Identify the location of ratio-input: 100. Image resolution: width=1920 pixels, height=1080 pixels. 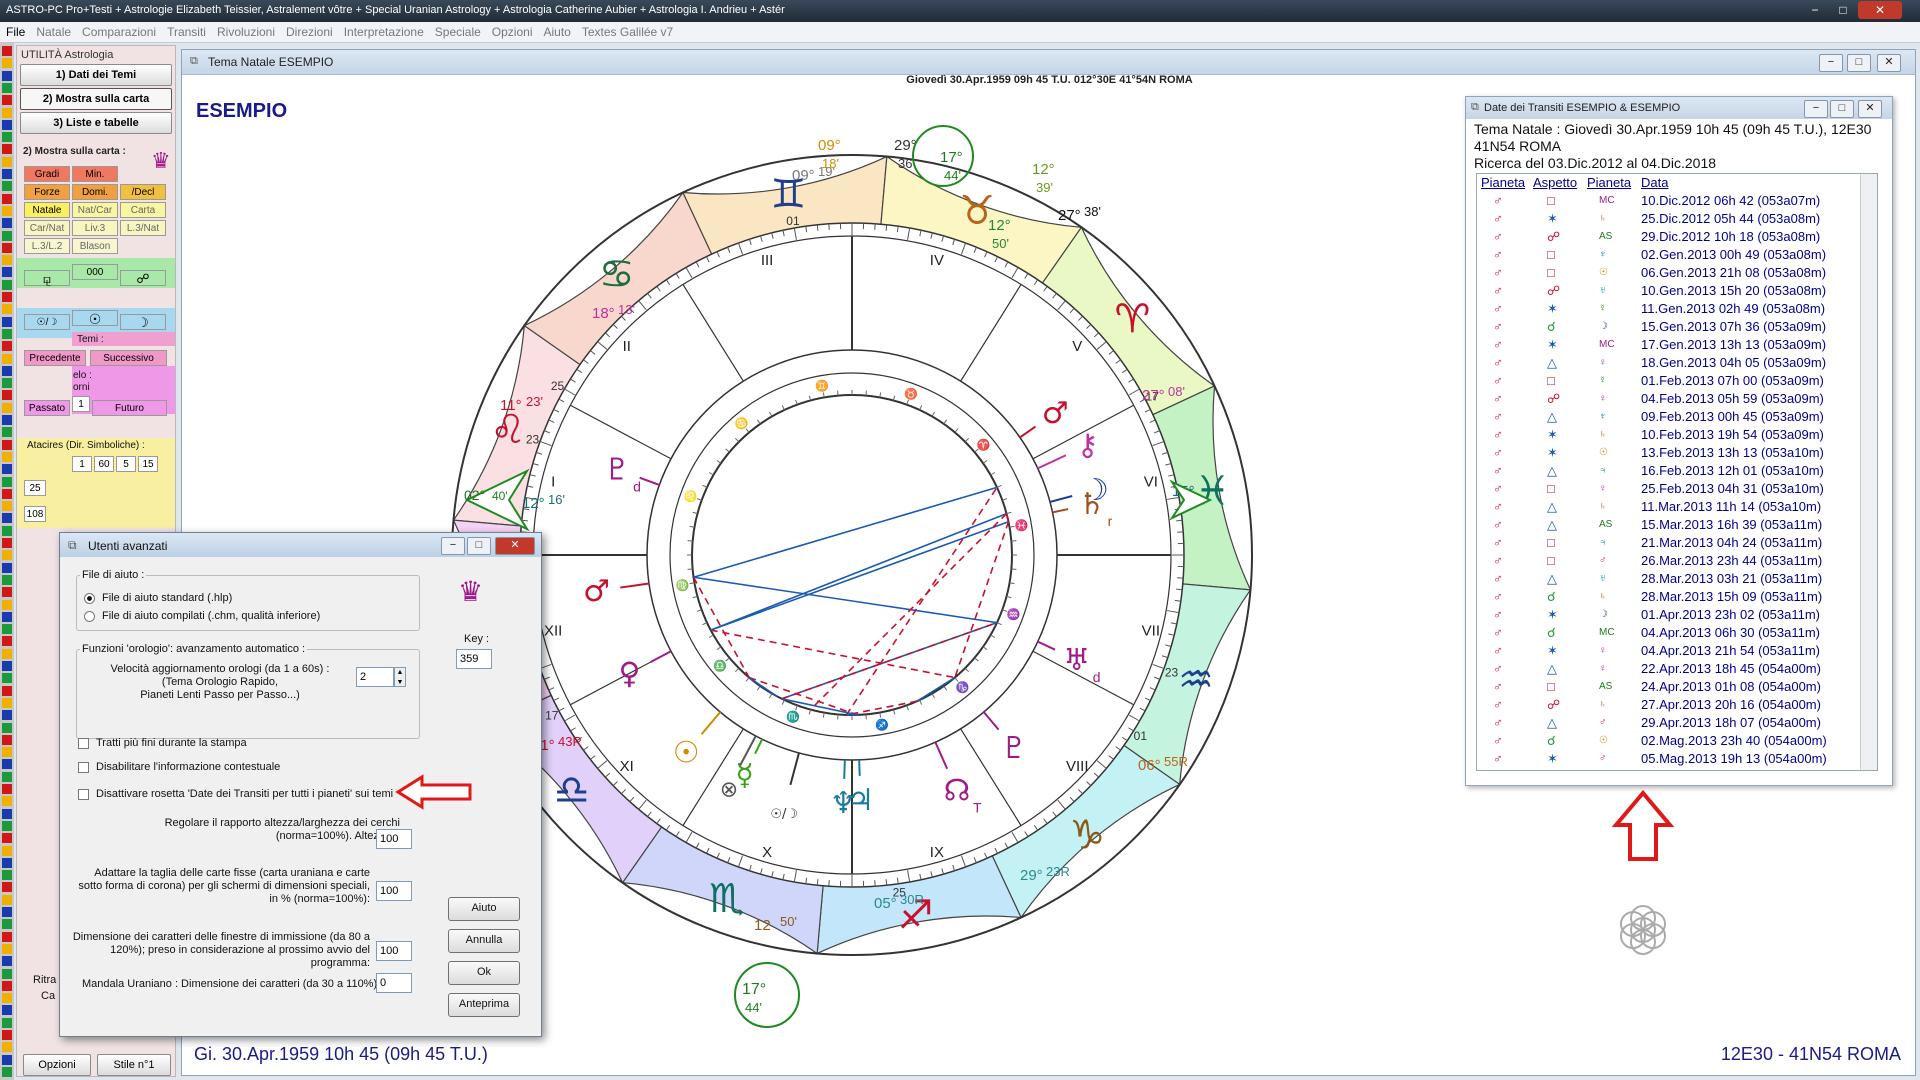
(394, 839).